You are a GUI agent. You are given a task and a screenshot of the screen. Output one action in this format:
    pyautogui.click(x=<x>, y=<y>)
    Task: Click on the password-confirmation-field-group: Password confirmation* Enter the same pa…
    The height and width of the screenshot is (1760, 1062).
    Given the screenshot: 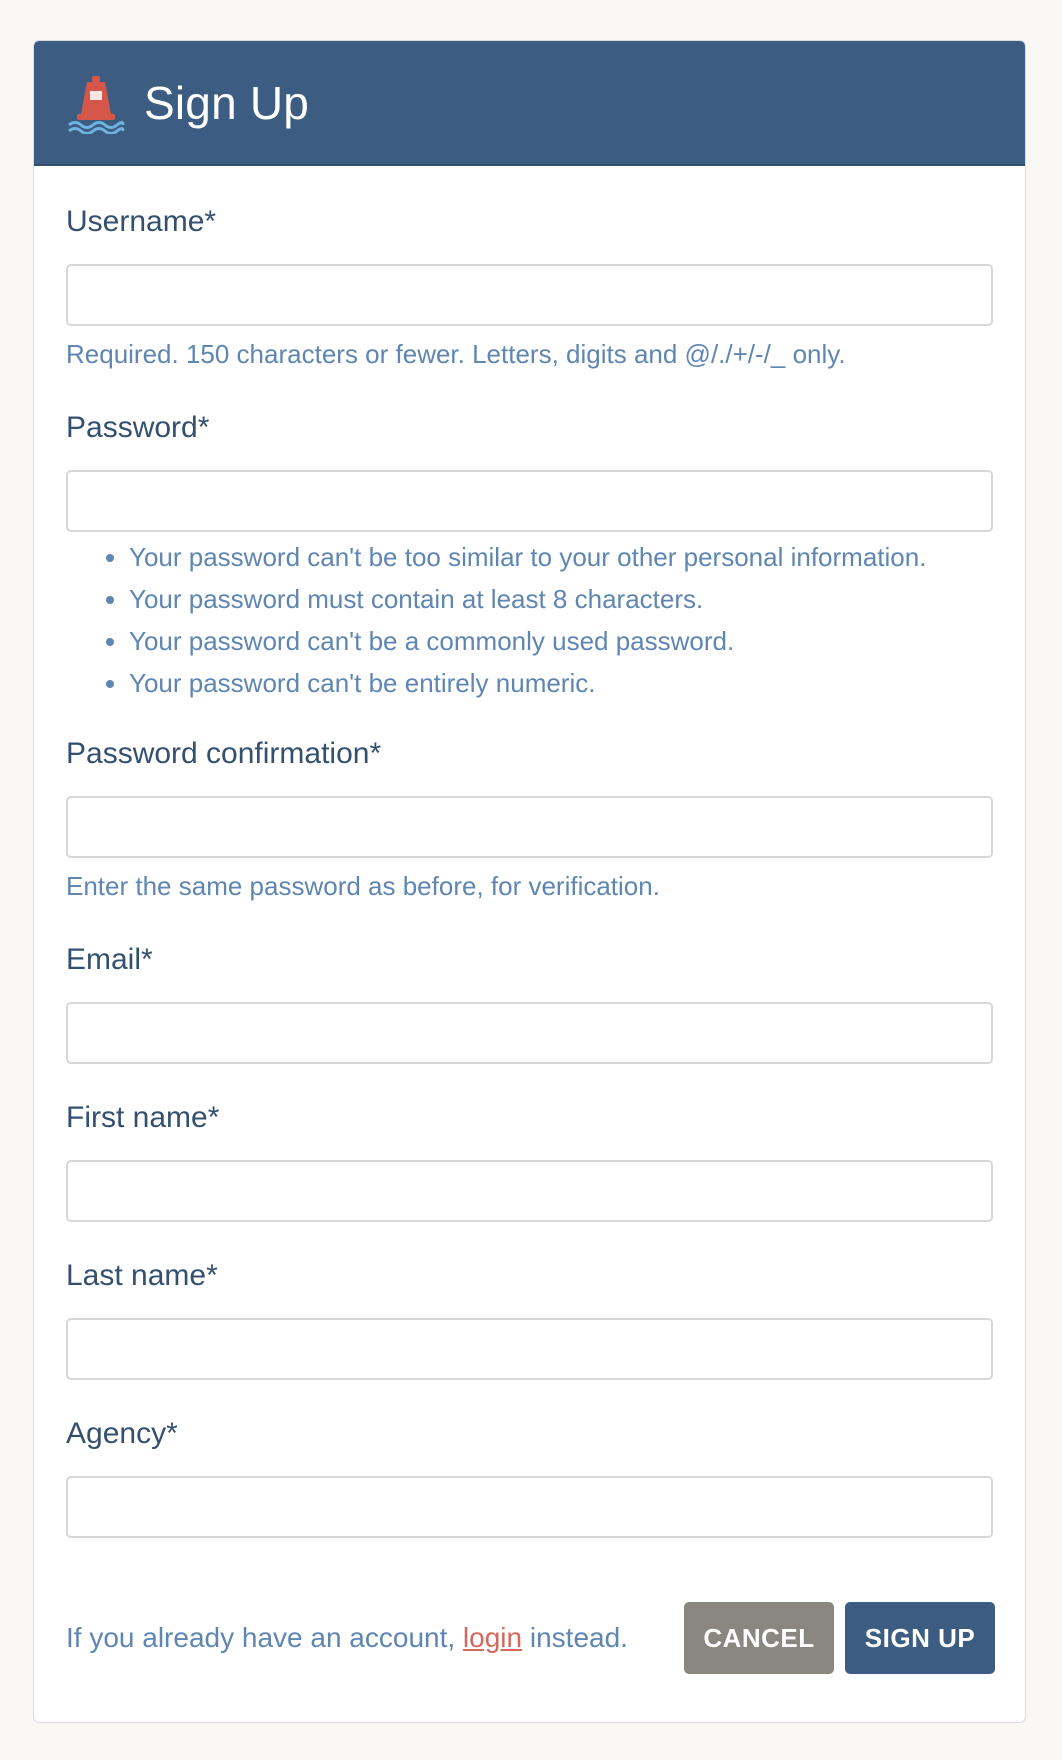 What is the action you would take?
    pyautogui.click(x=529, y=818)
    